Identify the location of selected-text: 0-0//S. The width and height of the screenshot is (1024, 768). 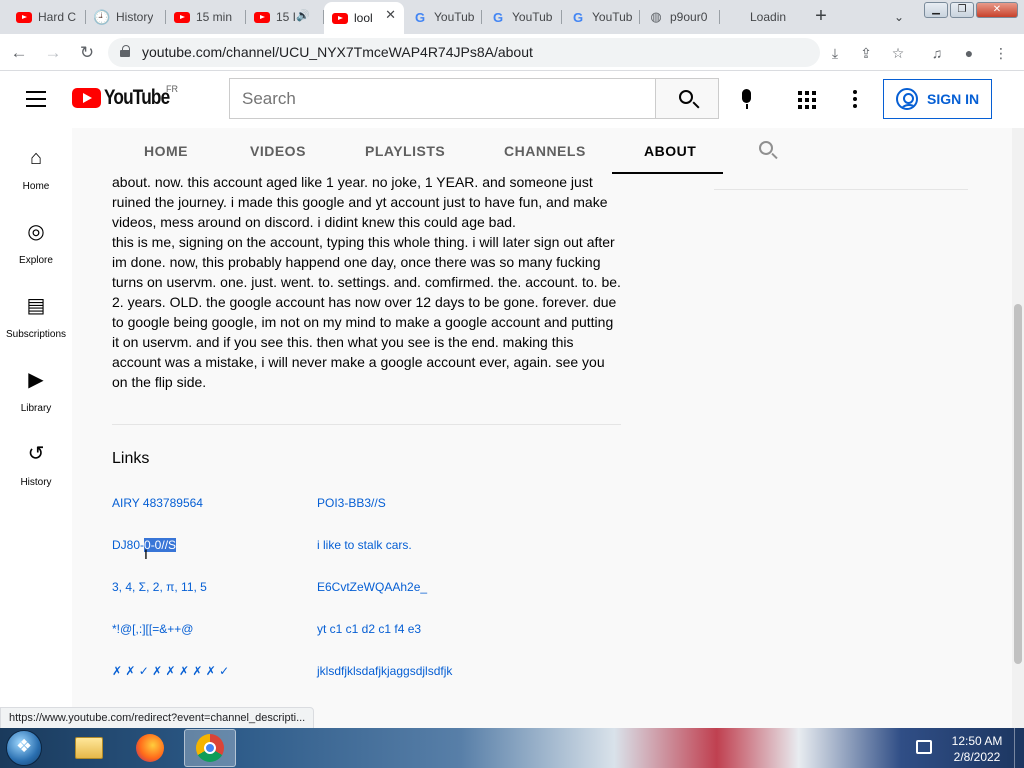
(160, 545).